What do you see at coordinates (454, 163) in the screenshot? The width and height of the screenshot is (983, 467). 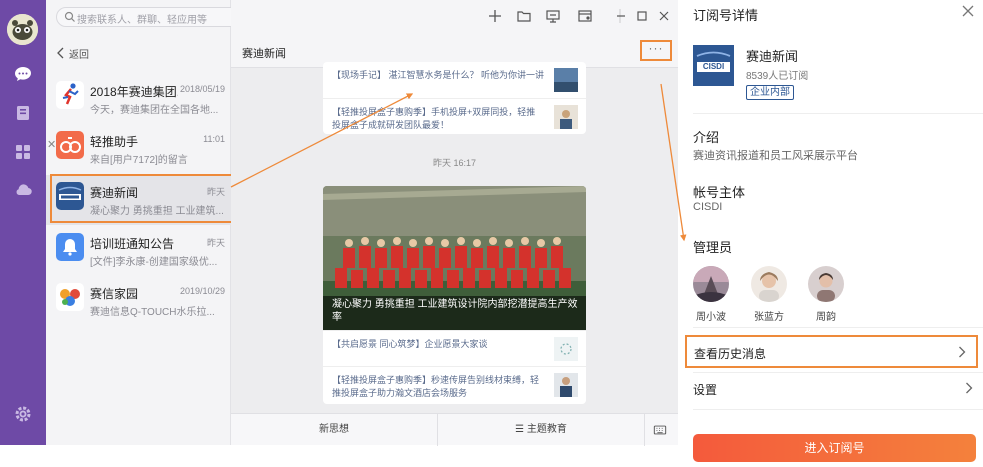 I see `message-timestamp: 昨天 16:17` at bounding box center [454, 163].